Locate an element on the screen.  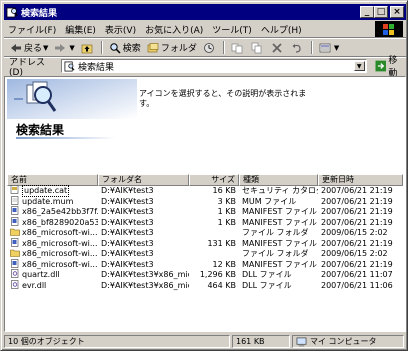
column-header-date: 更新日時 is located at coordinates (360, 180).